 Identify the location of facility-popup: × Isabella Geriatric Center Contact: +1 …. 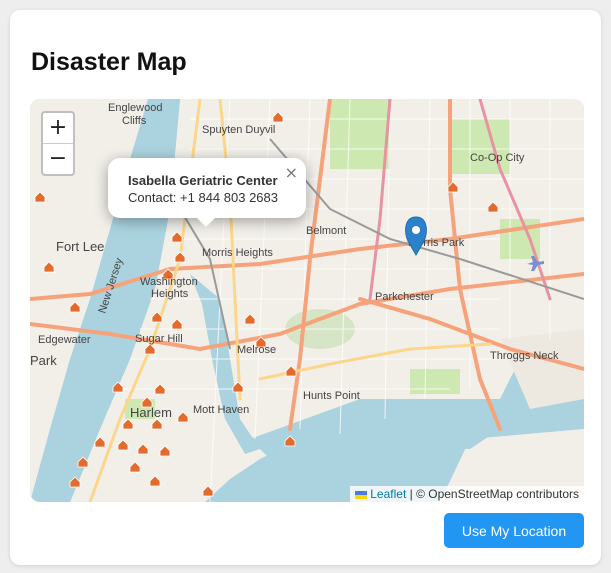
(207, 192).